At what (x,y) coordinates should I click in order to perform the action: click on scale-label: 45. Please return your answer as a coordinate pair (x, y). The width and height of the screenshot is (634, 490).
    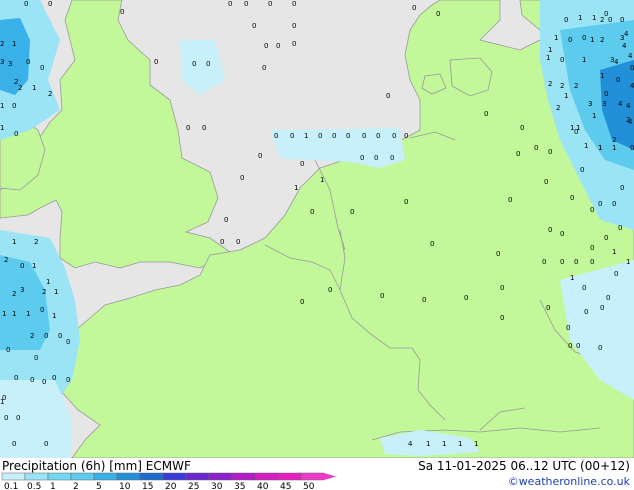
    Looking at the image, I should click on (285, 486).